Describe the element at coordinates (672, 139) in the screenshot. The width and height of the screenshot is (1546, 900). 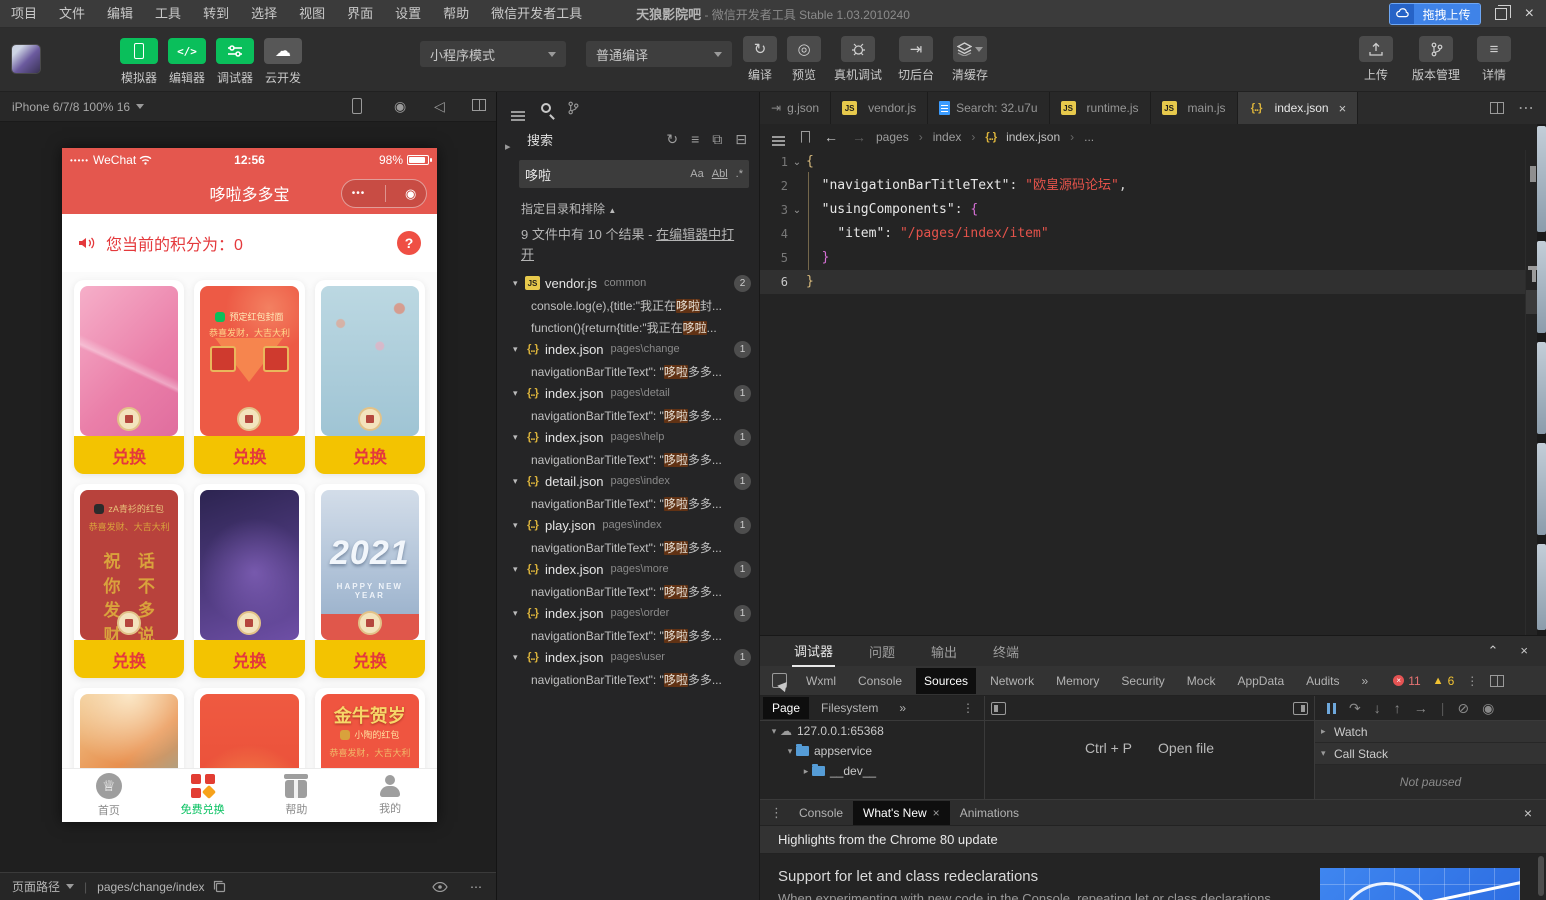
I see `refresh-results-icon: ↻` at that location.